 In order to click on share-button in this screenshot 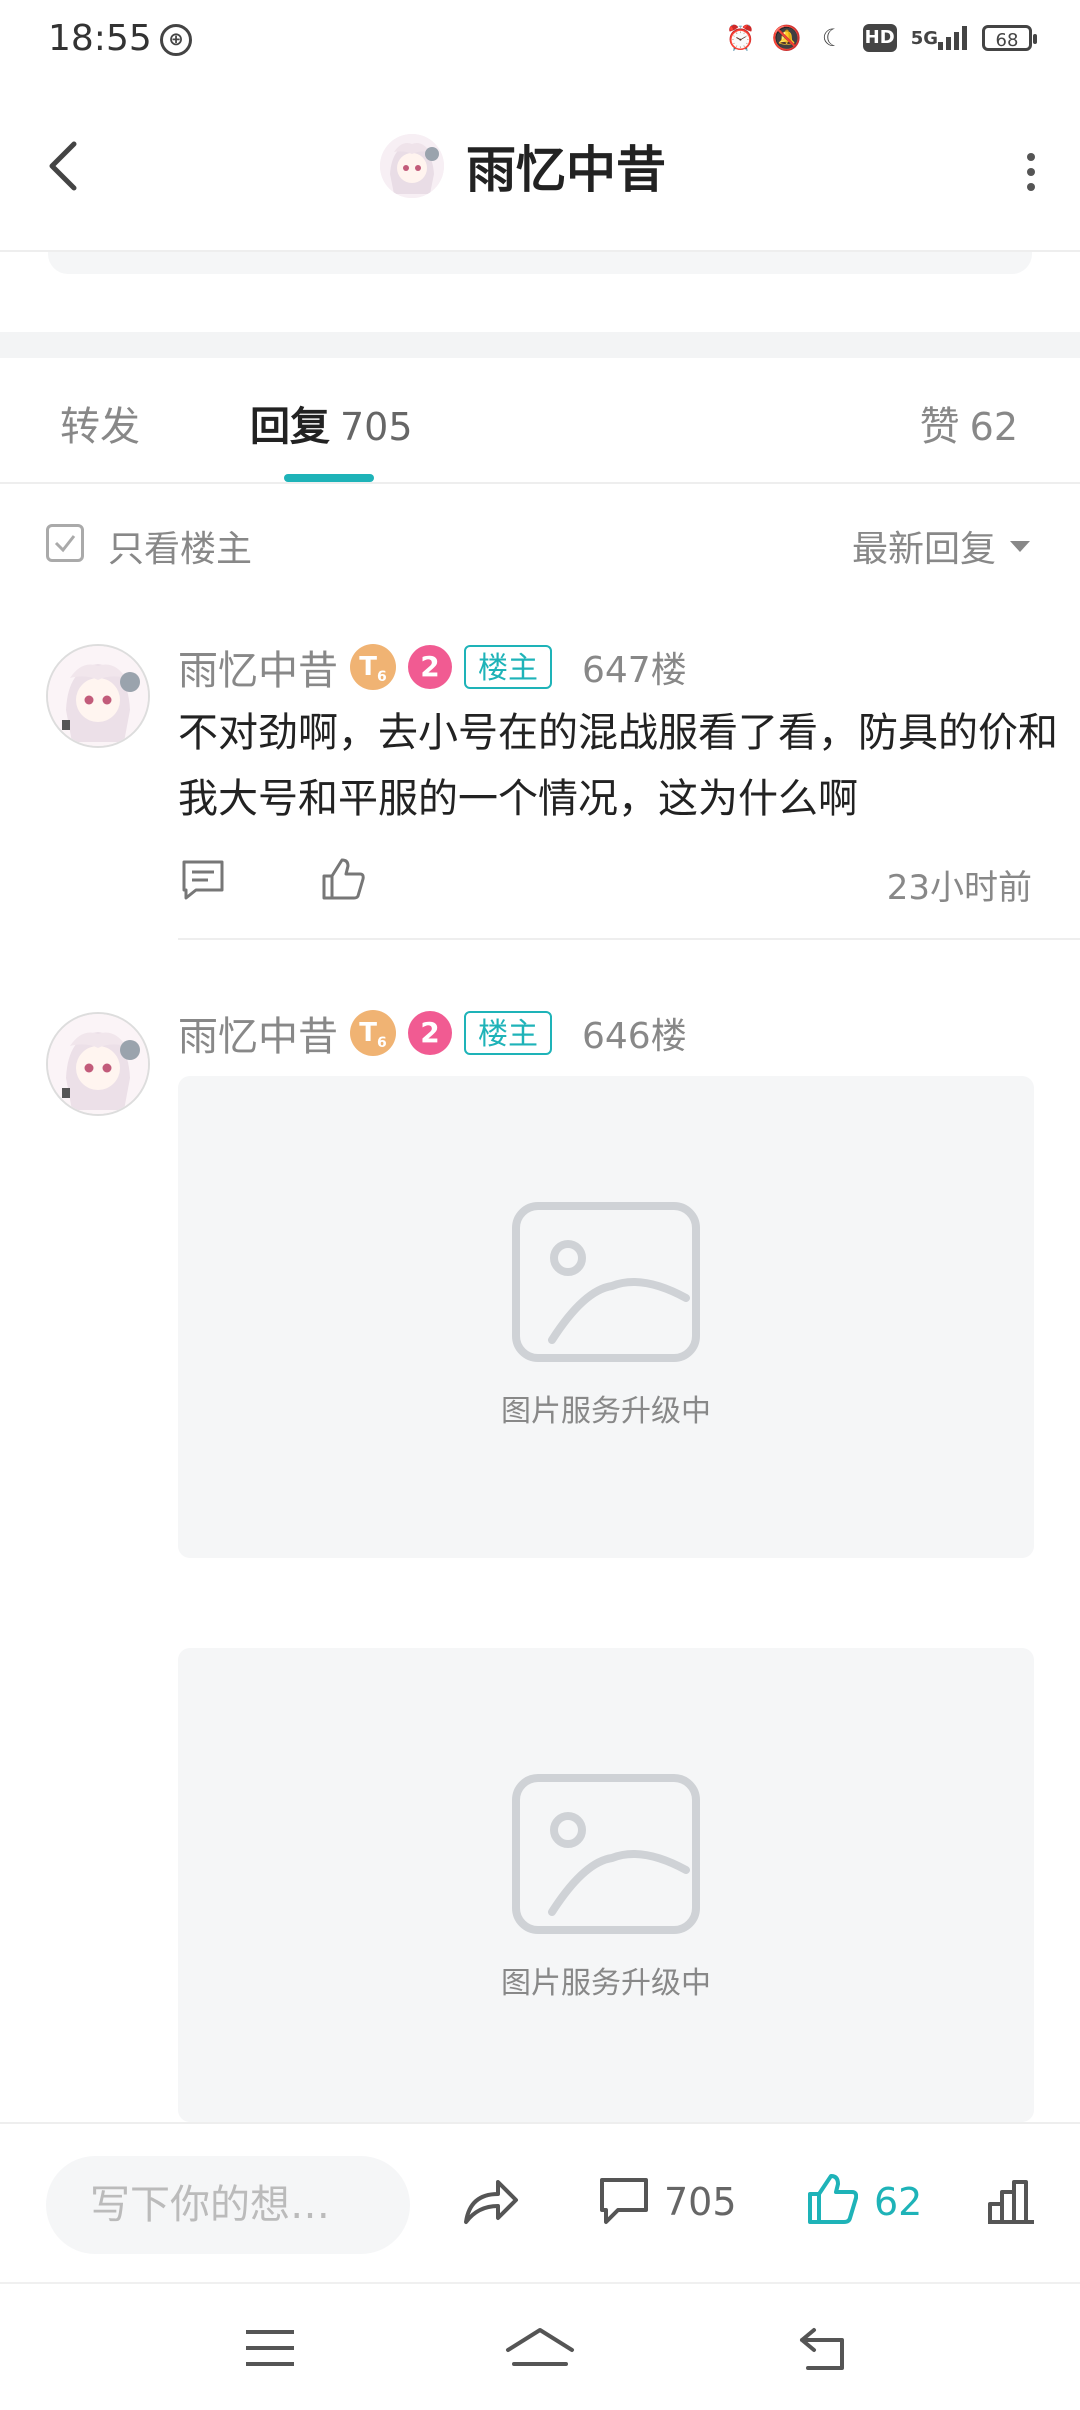, I will do `click(491, 2203)`.